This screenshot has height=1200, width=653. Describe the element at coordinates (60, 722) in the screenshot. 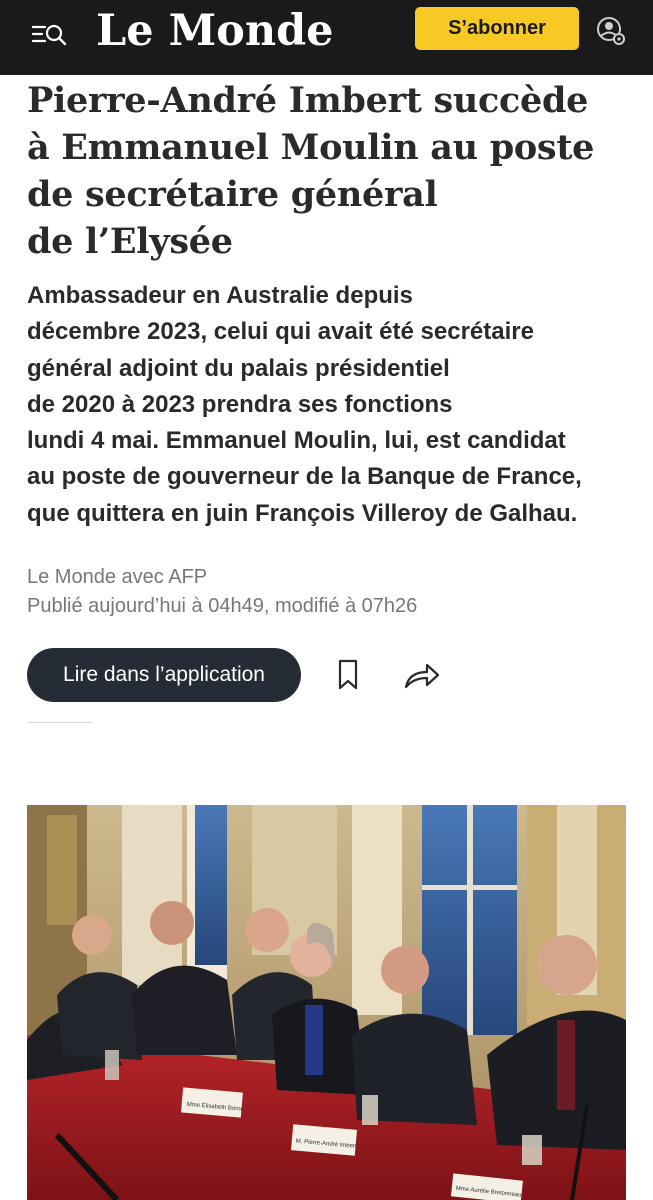

I see `divider` at that location.